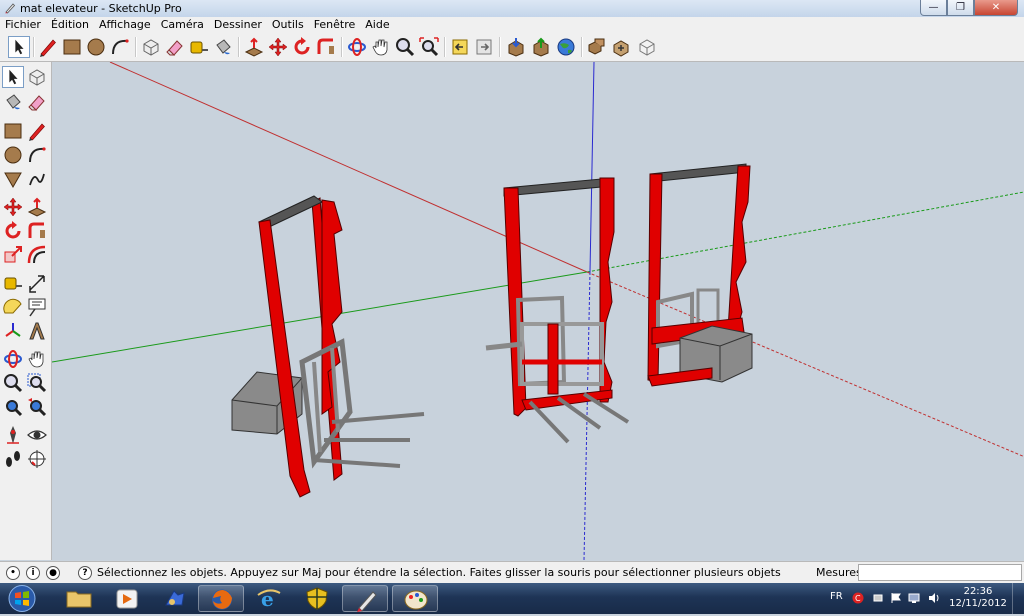 The height and width of the screenshot is (616, 1024). Describe the element at coordinates (19, 47) in the screenshot. I see `select-tool-button` at that location.